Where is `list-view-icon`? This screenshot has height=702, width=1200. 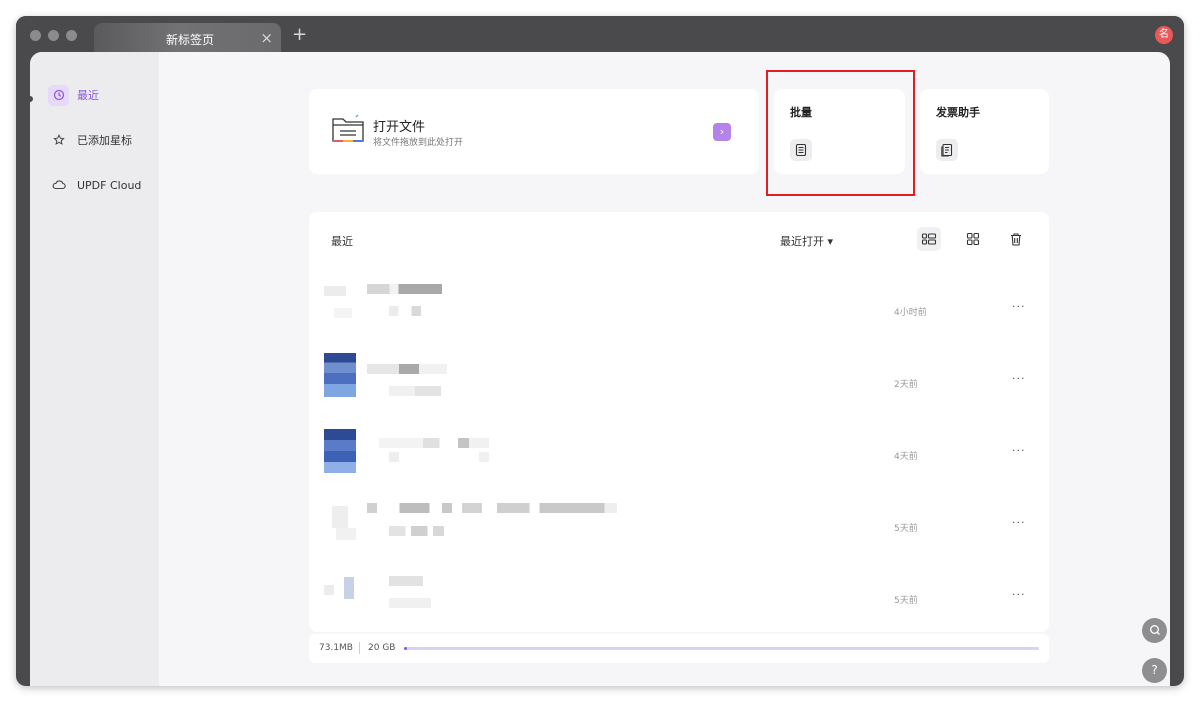
list-view-icon is located at coordinates (929, 239).